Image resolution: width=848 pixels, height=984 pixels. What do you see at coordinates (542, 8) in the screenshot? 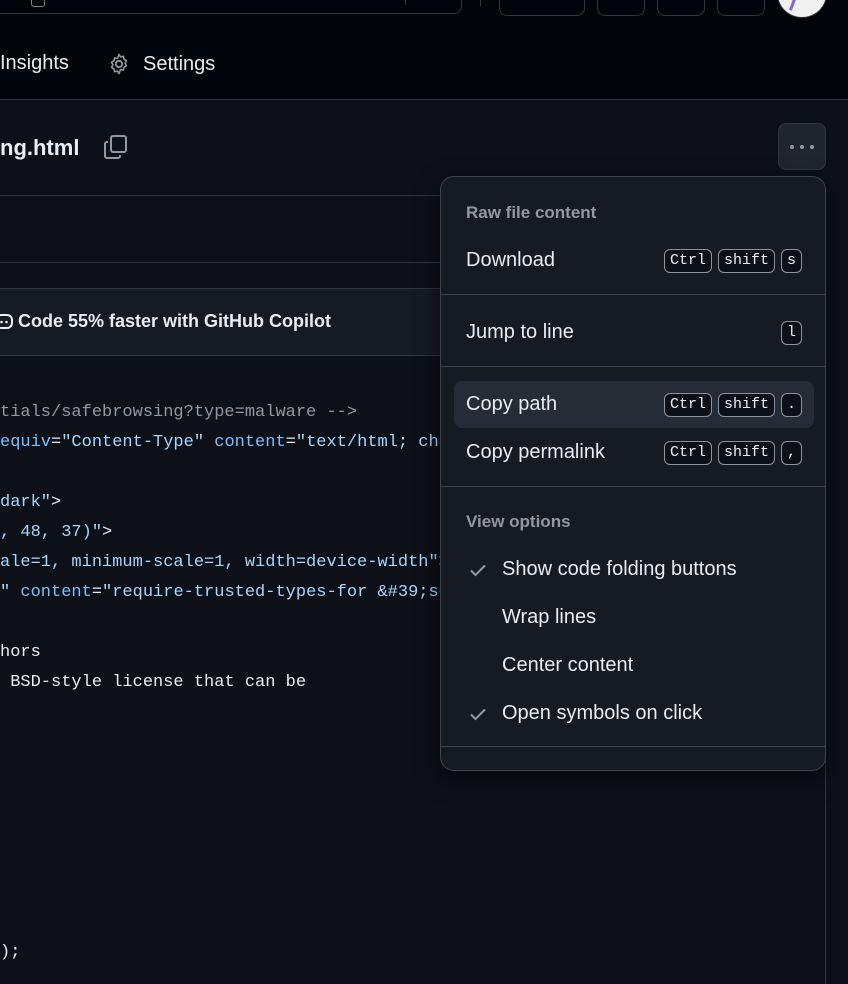
I see `copilot-button` at bounding box center [542, 8].